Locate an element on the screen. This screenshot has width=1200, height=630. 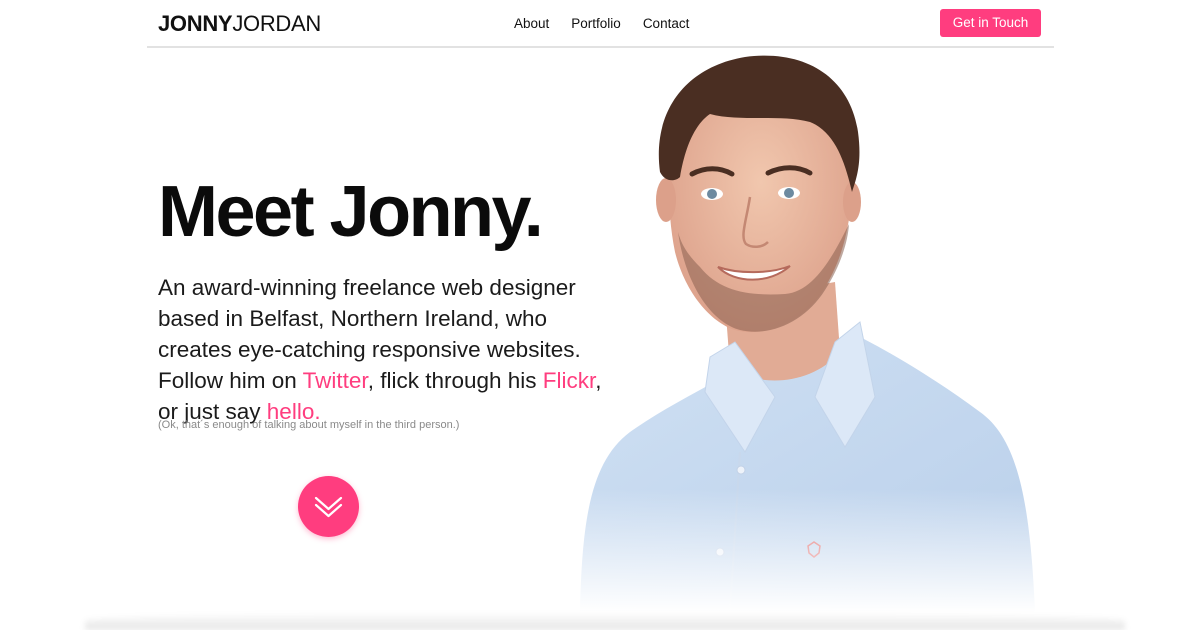
nav-contact: Contact is located at coordinates (666, 23).